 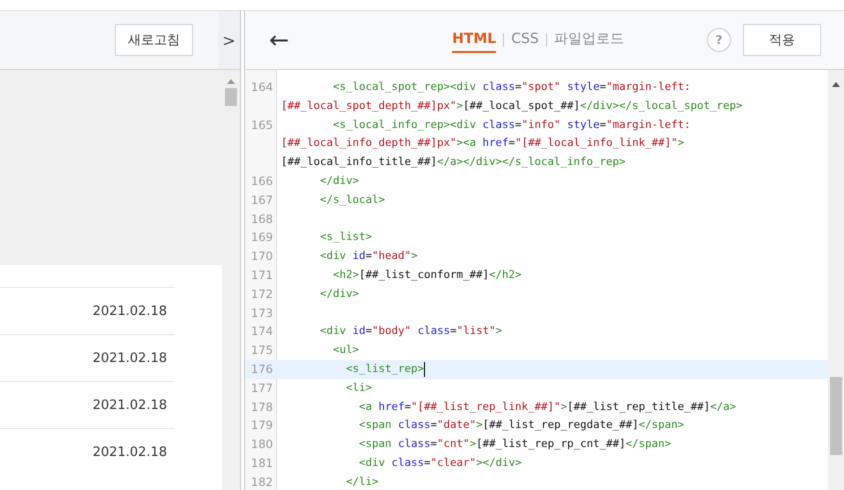 I want to click on tab: HTML, so click(x=474, y=40).